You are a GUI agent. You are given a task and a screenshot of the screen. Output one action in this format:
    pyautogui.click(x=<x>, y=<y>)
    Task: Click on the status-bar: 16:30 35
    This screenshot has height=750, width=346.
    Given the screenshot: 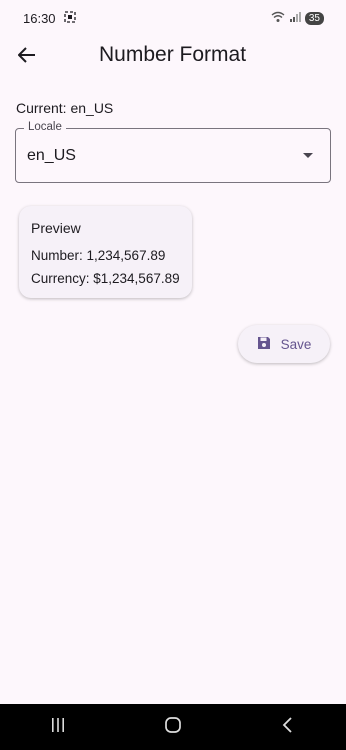 What is the action you would take?
    pyautogui.click(x=173, y=18)
    